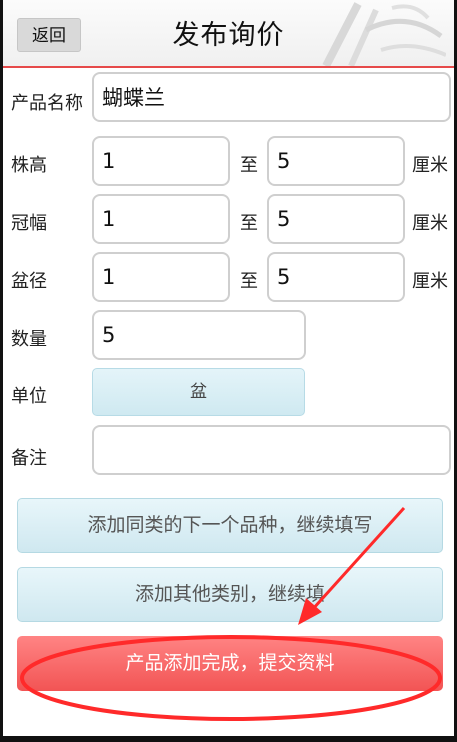  What do you see at coordinates (228, 34) in the screenshot?
I see `header-bar: 发布询价 返回` at bounding box center [228, 34].